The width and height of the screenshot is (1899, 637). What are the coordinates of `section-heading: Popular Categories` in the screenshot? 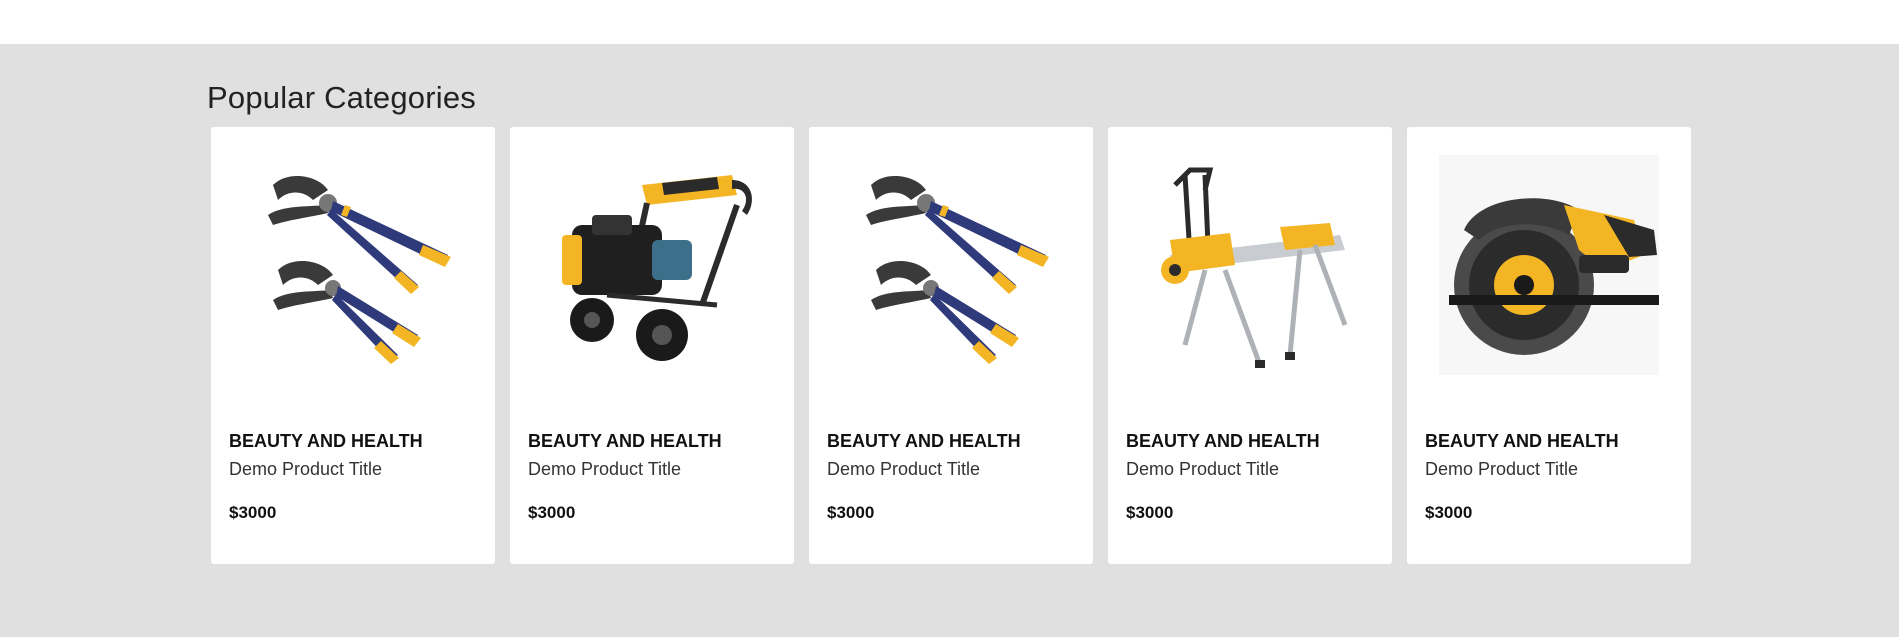 It's located at (341, 97).